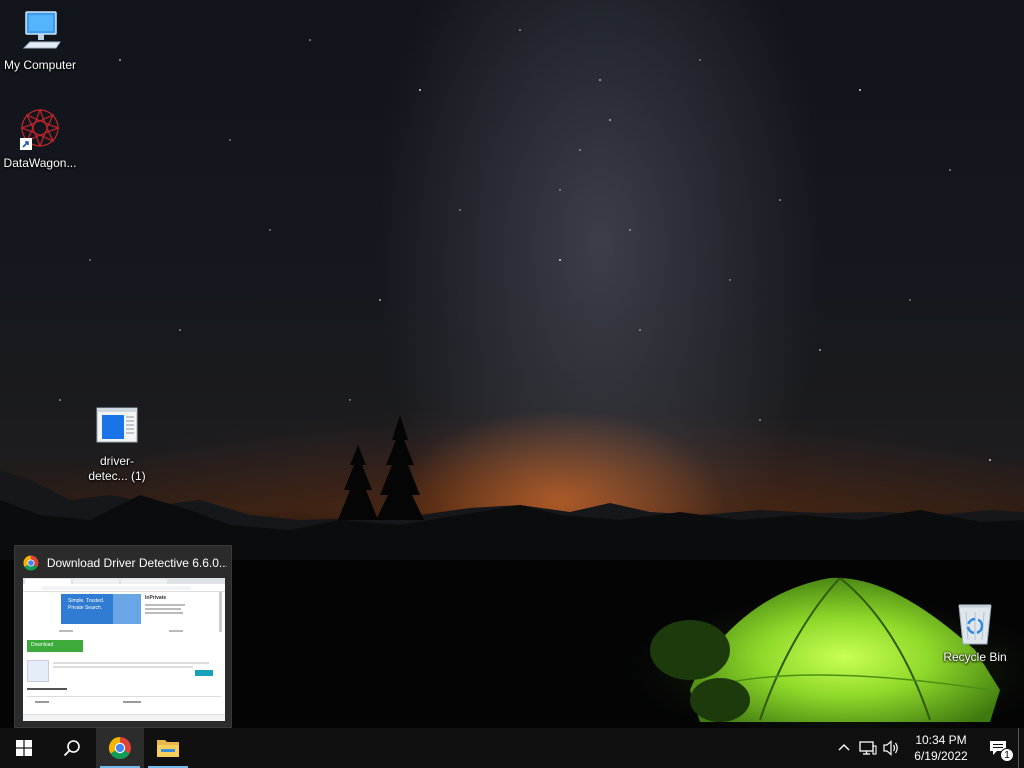 The image size is (1024, 768). What do you see at coordinates (117, 468) in the screenshot?
I see `desktop-icon-label: driver-detec... (1)` at bounding box center [117, 468].